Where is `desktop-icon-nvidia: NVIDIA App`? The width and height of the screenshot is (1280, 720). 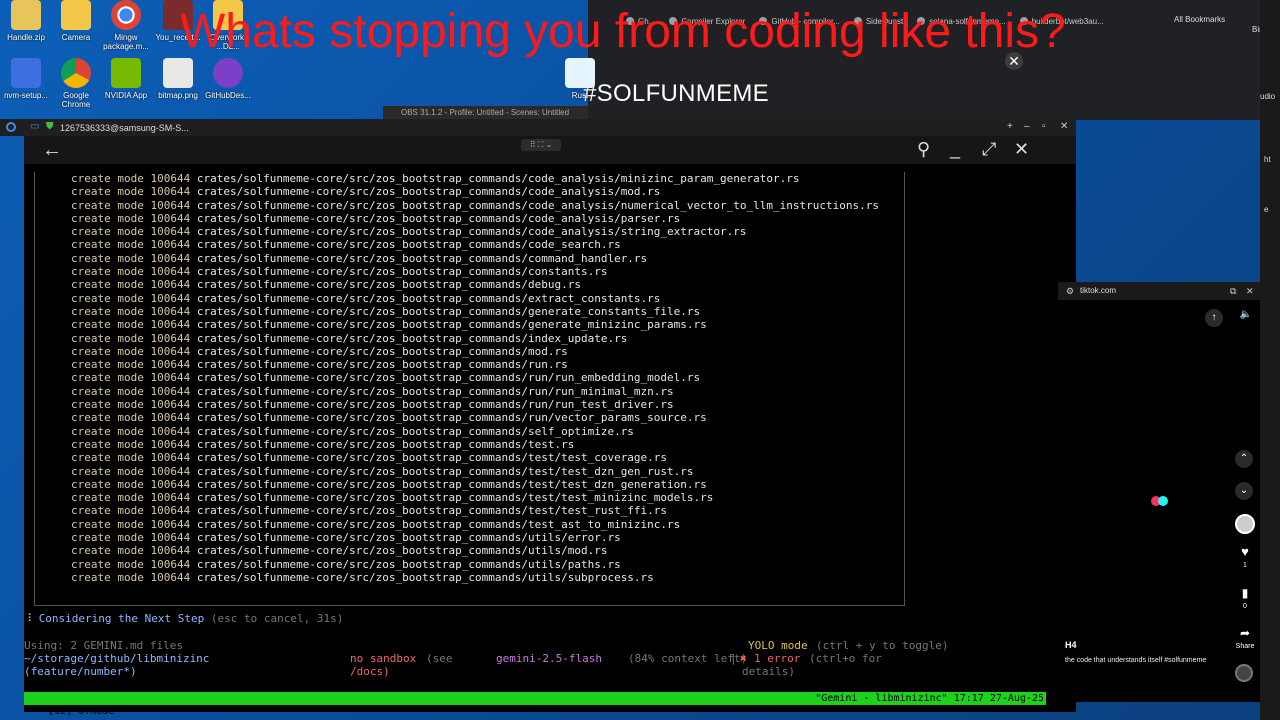
desktop-icon-nvidia: NVIDIA App is located at coordinates (126, 79).